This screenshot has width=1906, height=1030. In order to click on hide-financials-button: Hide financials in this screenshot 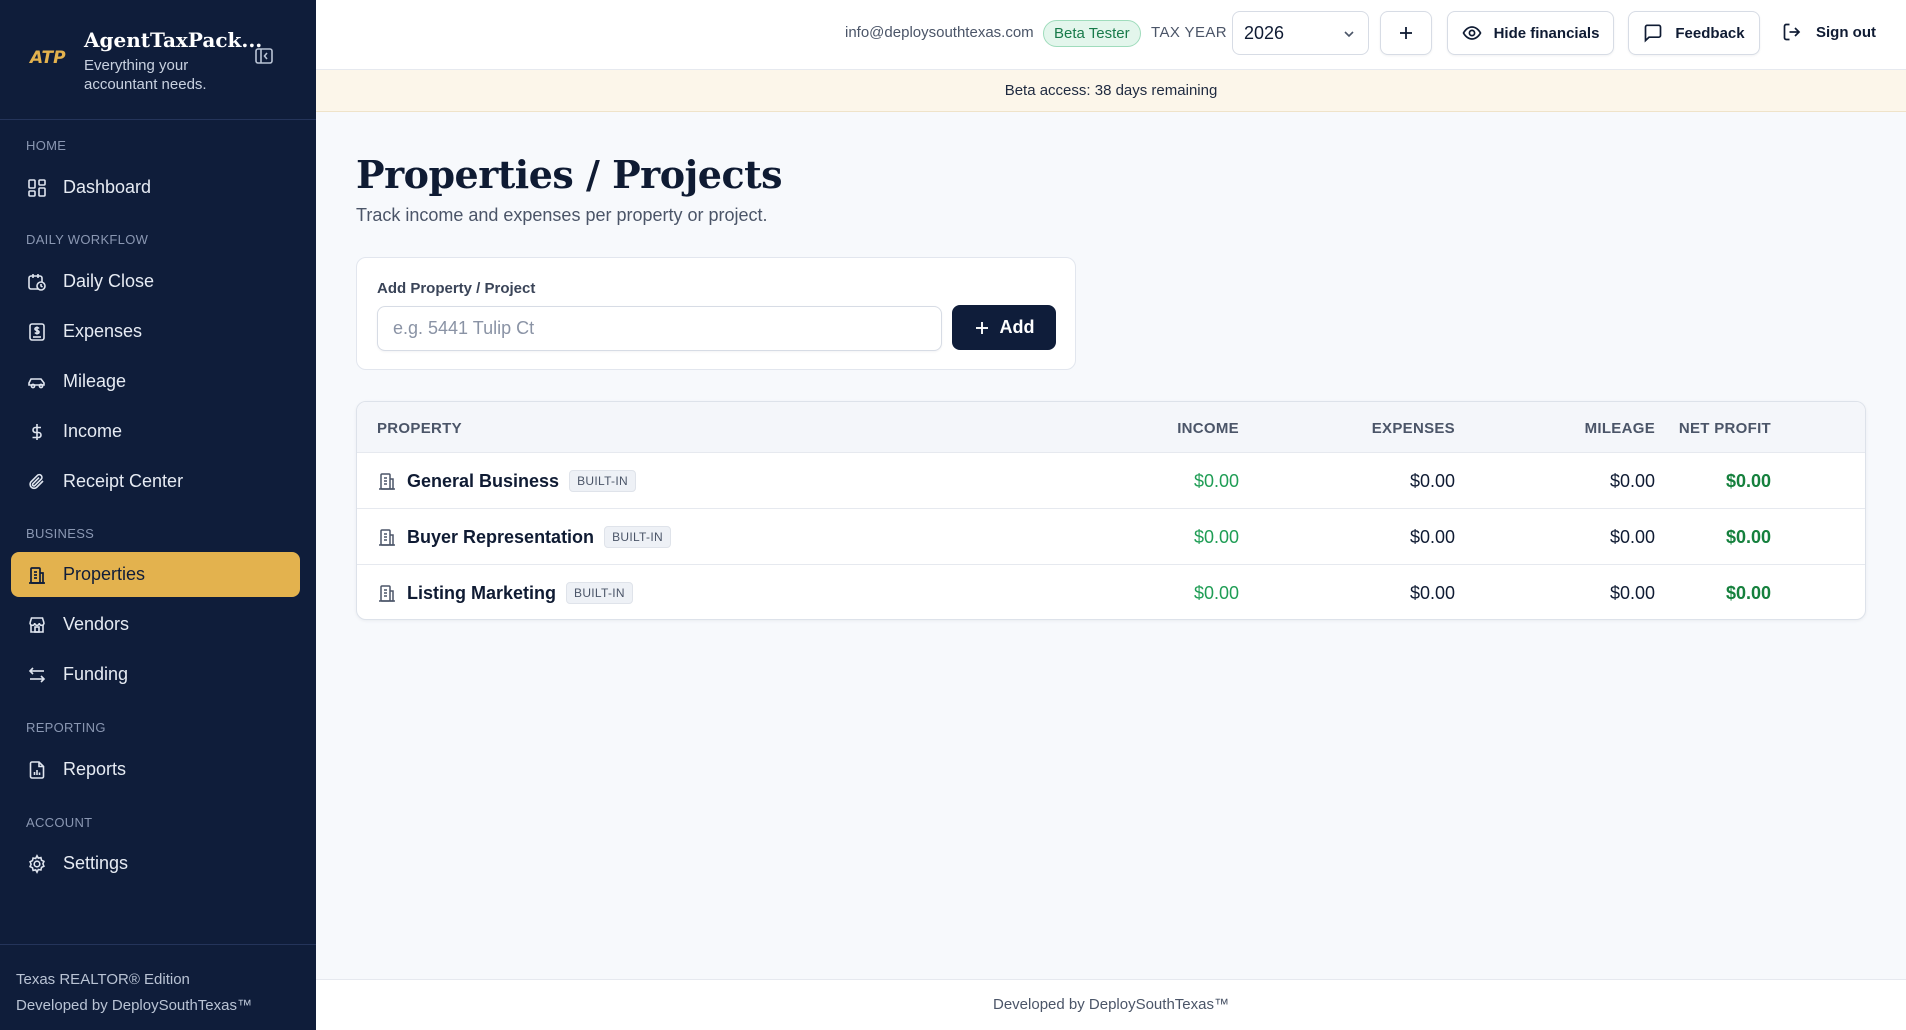, I will do `click(1530, 33)`.